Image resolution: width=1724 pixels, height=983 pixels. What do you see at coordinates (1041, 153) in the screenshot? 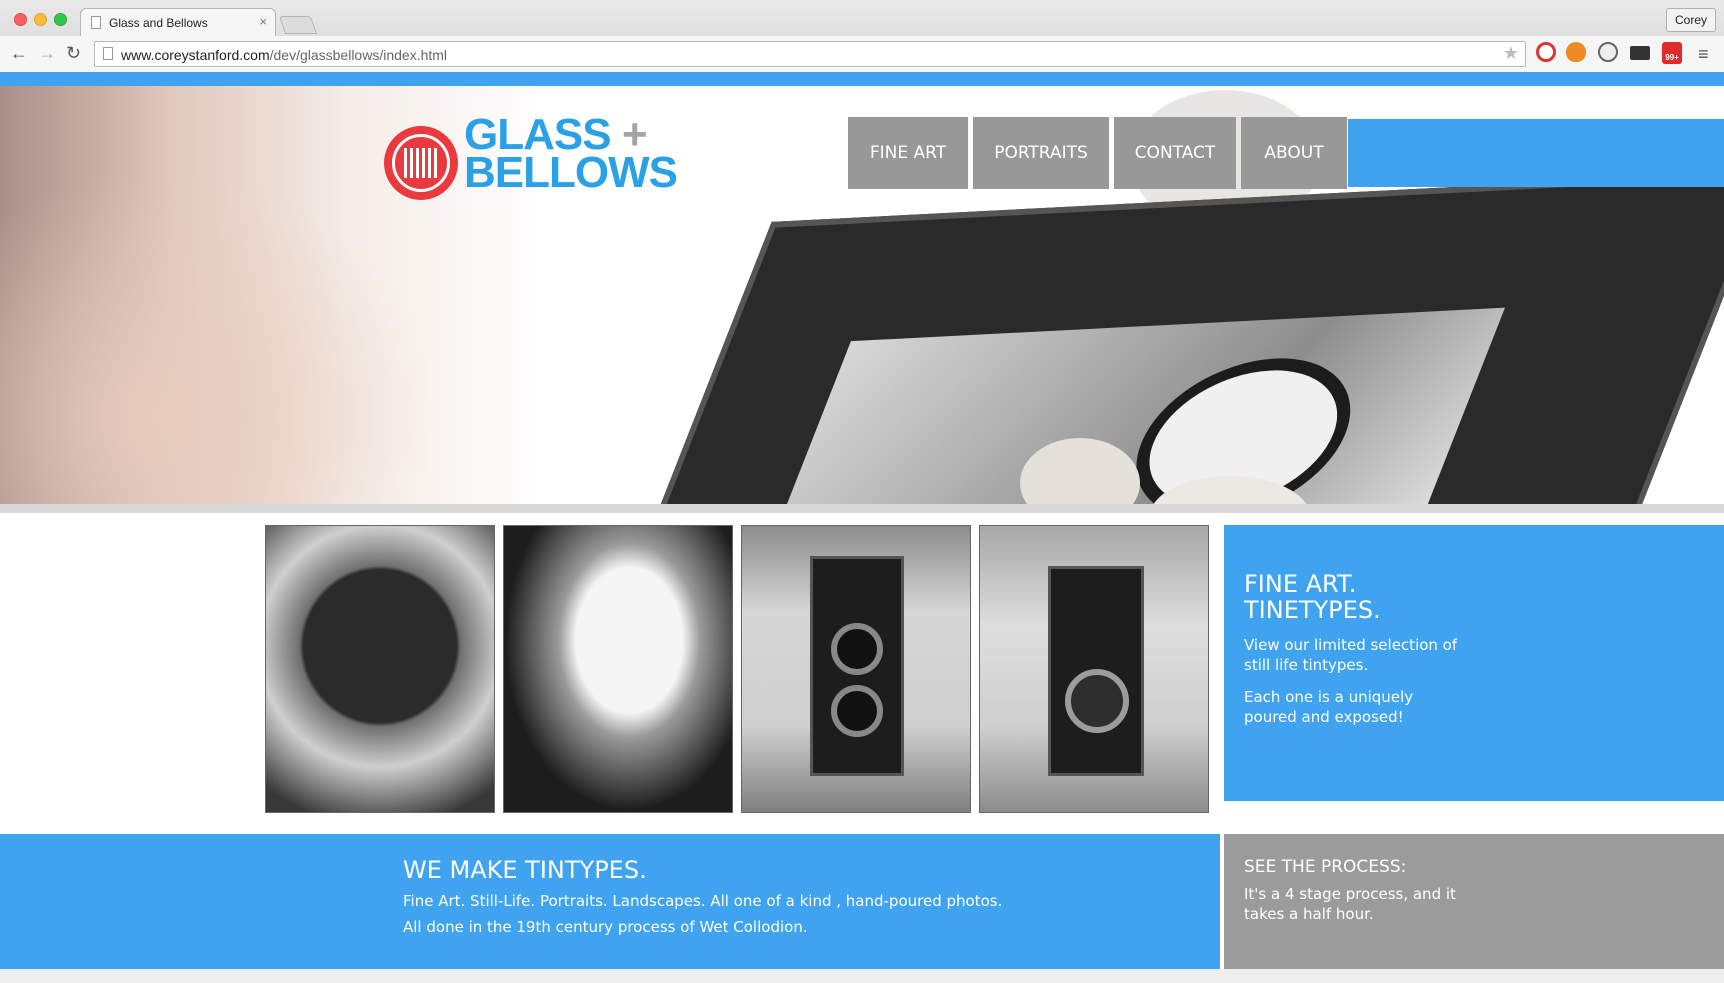
I see `nav-item-portraits: PORTRAITS` at bounding box center [1041, 153].